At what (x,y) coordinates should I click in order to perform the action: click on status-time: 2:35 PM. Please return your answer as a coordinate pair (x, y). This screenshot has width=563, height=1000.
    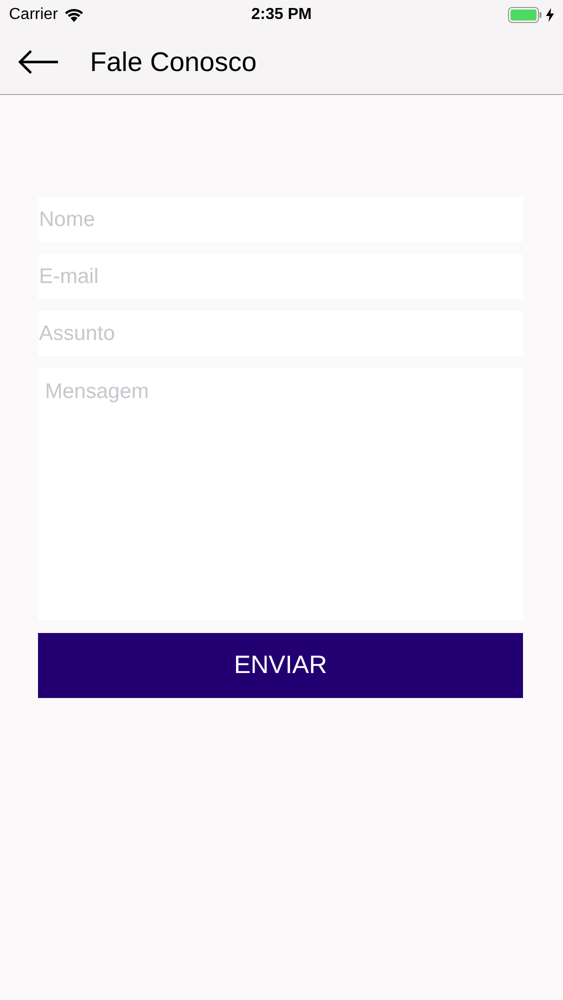
    Looking at the image, I should click on (281, 14).